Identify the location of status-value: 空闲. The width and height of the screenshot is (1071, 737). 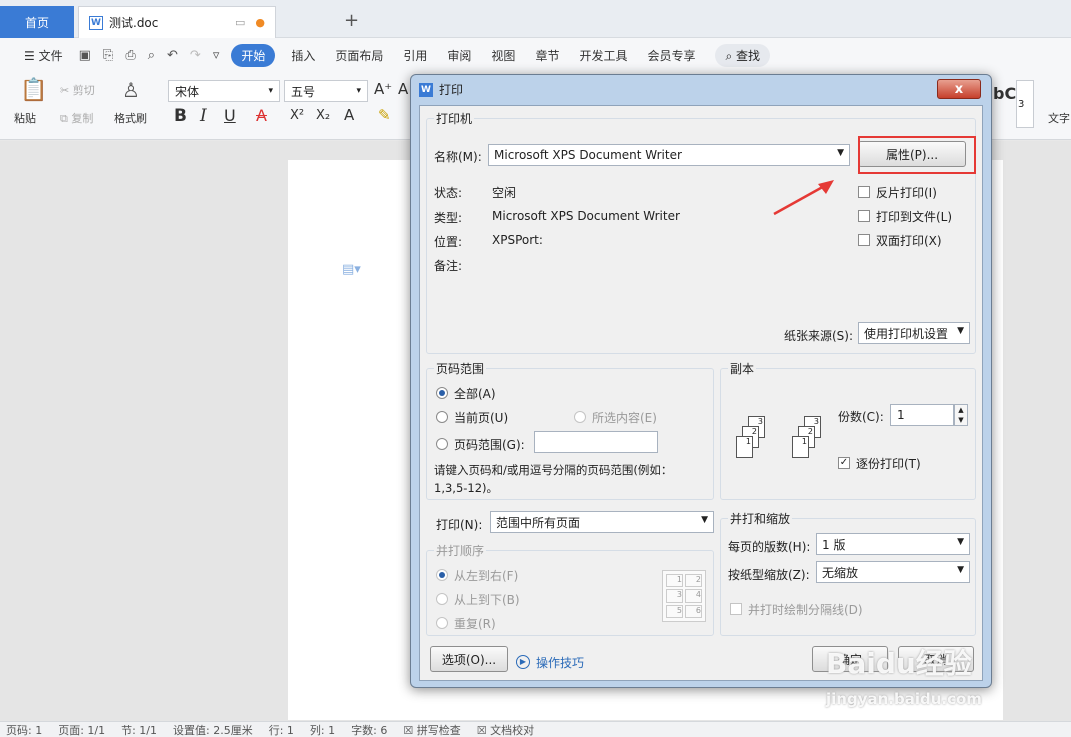
(504, 193).